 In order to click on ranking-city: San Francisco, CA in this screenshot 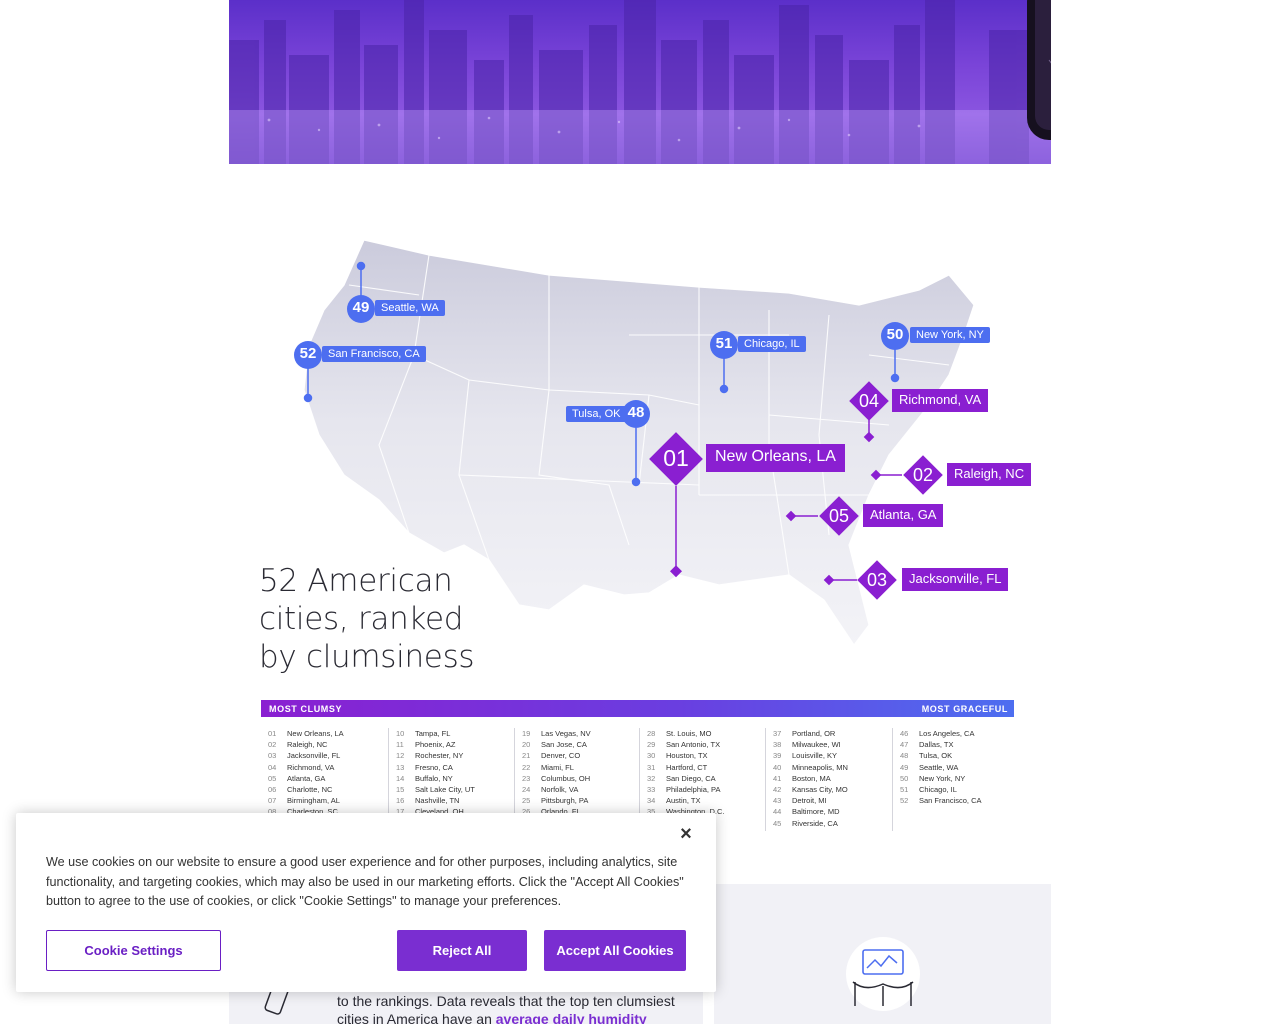, I will do `click(950, 801)`.